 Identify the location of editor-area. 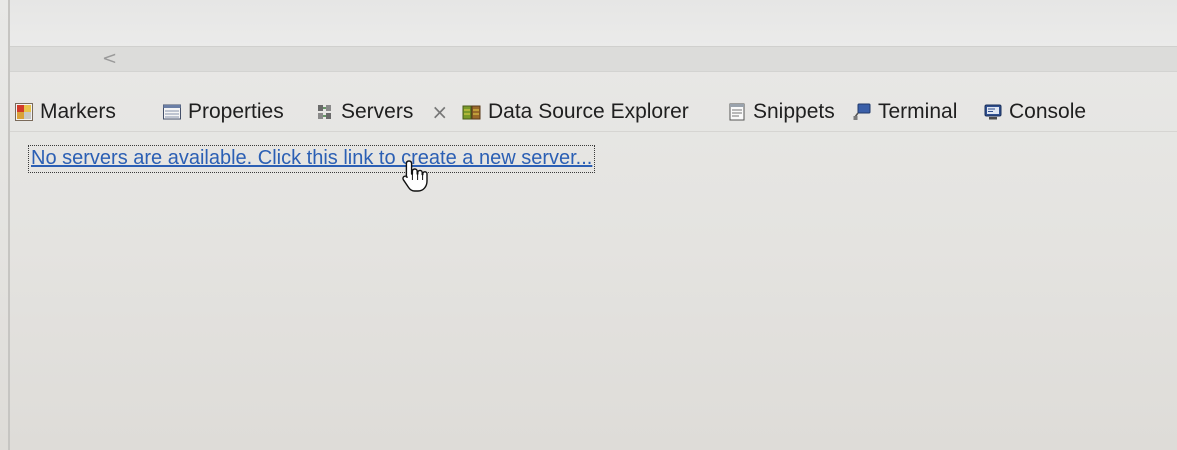
(593, 23).